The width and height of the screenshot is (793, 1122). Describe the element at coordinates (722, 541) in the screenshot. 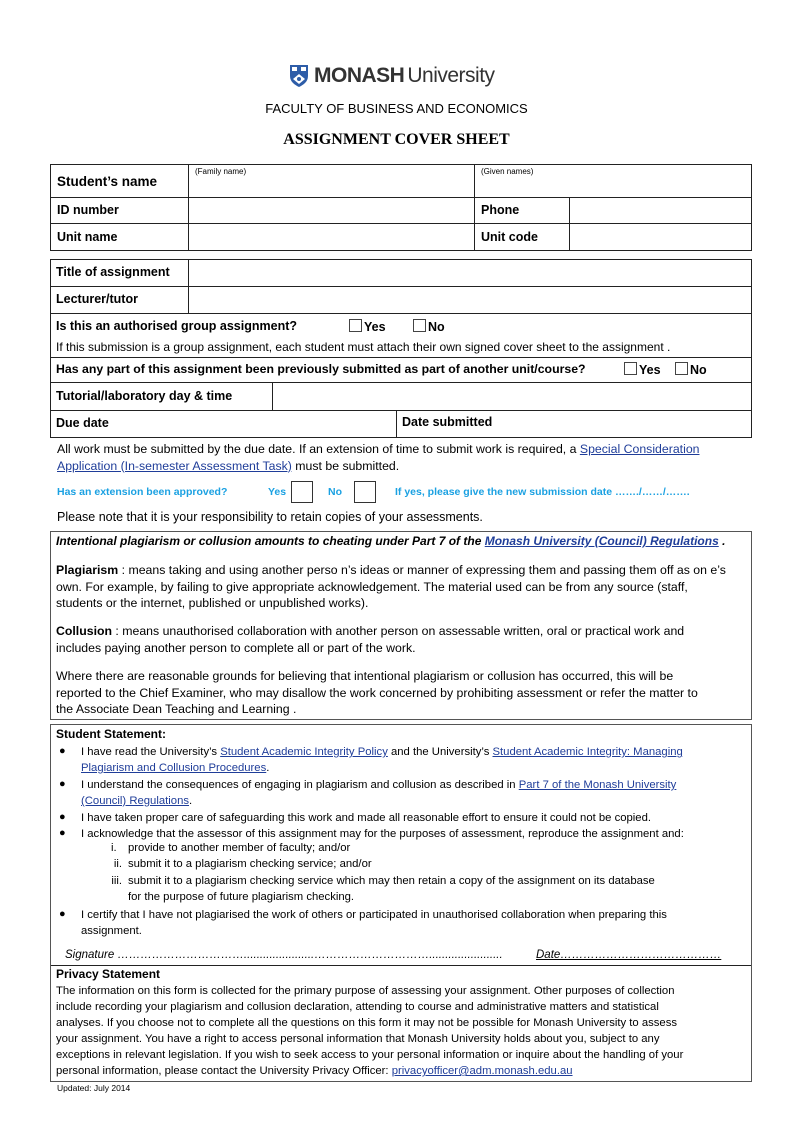

I see `plagiarism-intro-end: .` at that location.